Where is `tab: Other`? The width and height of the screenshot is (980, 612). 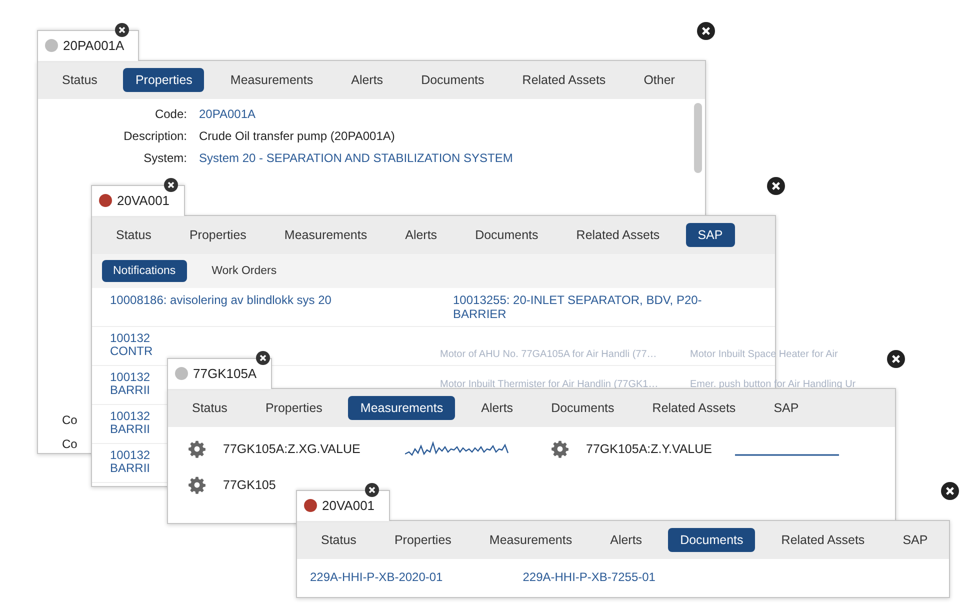 tab: Other is located at coordinates (659, 80).